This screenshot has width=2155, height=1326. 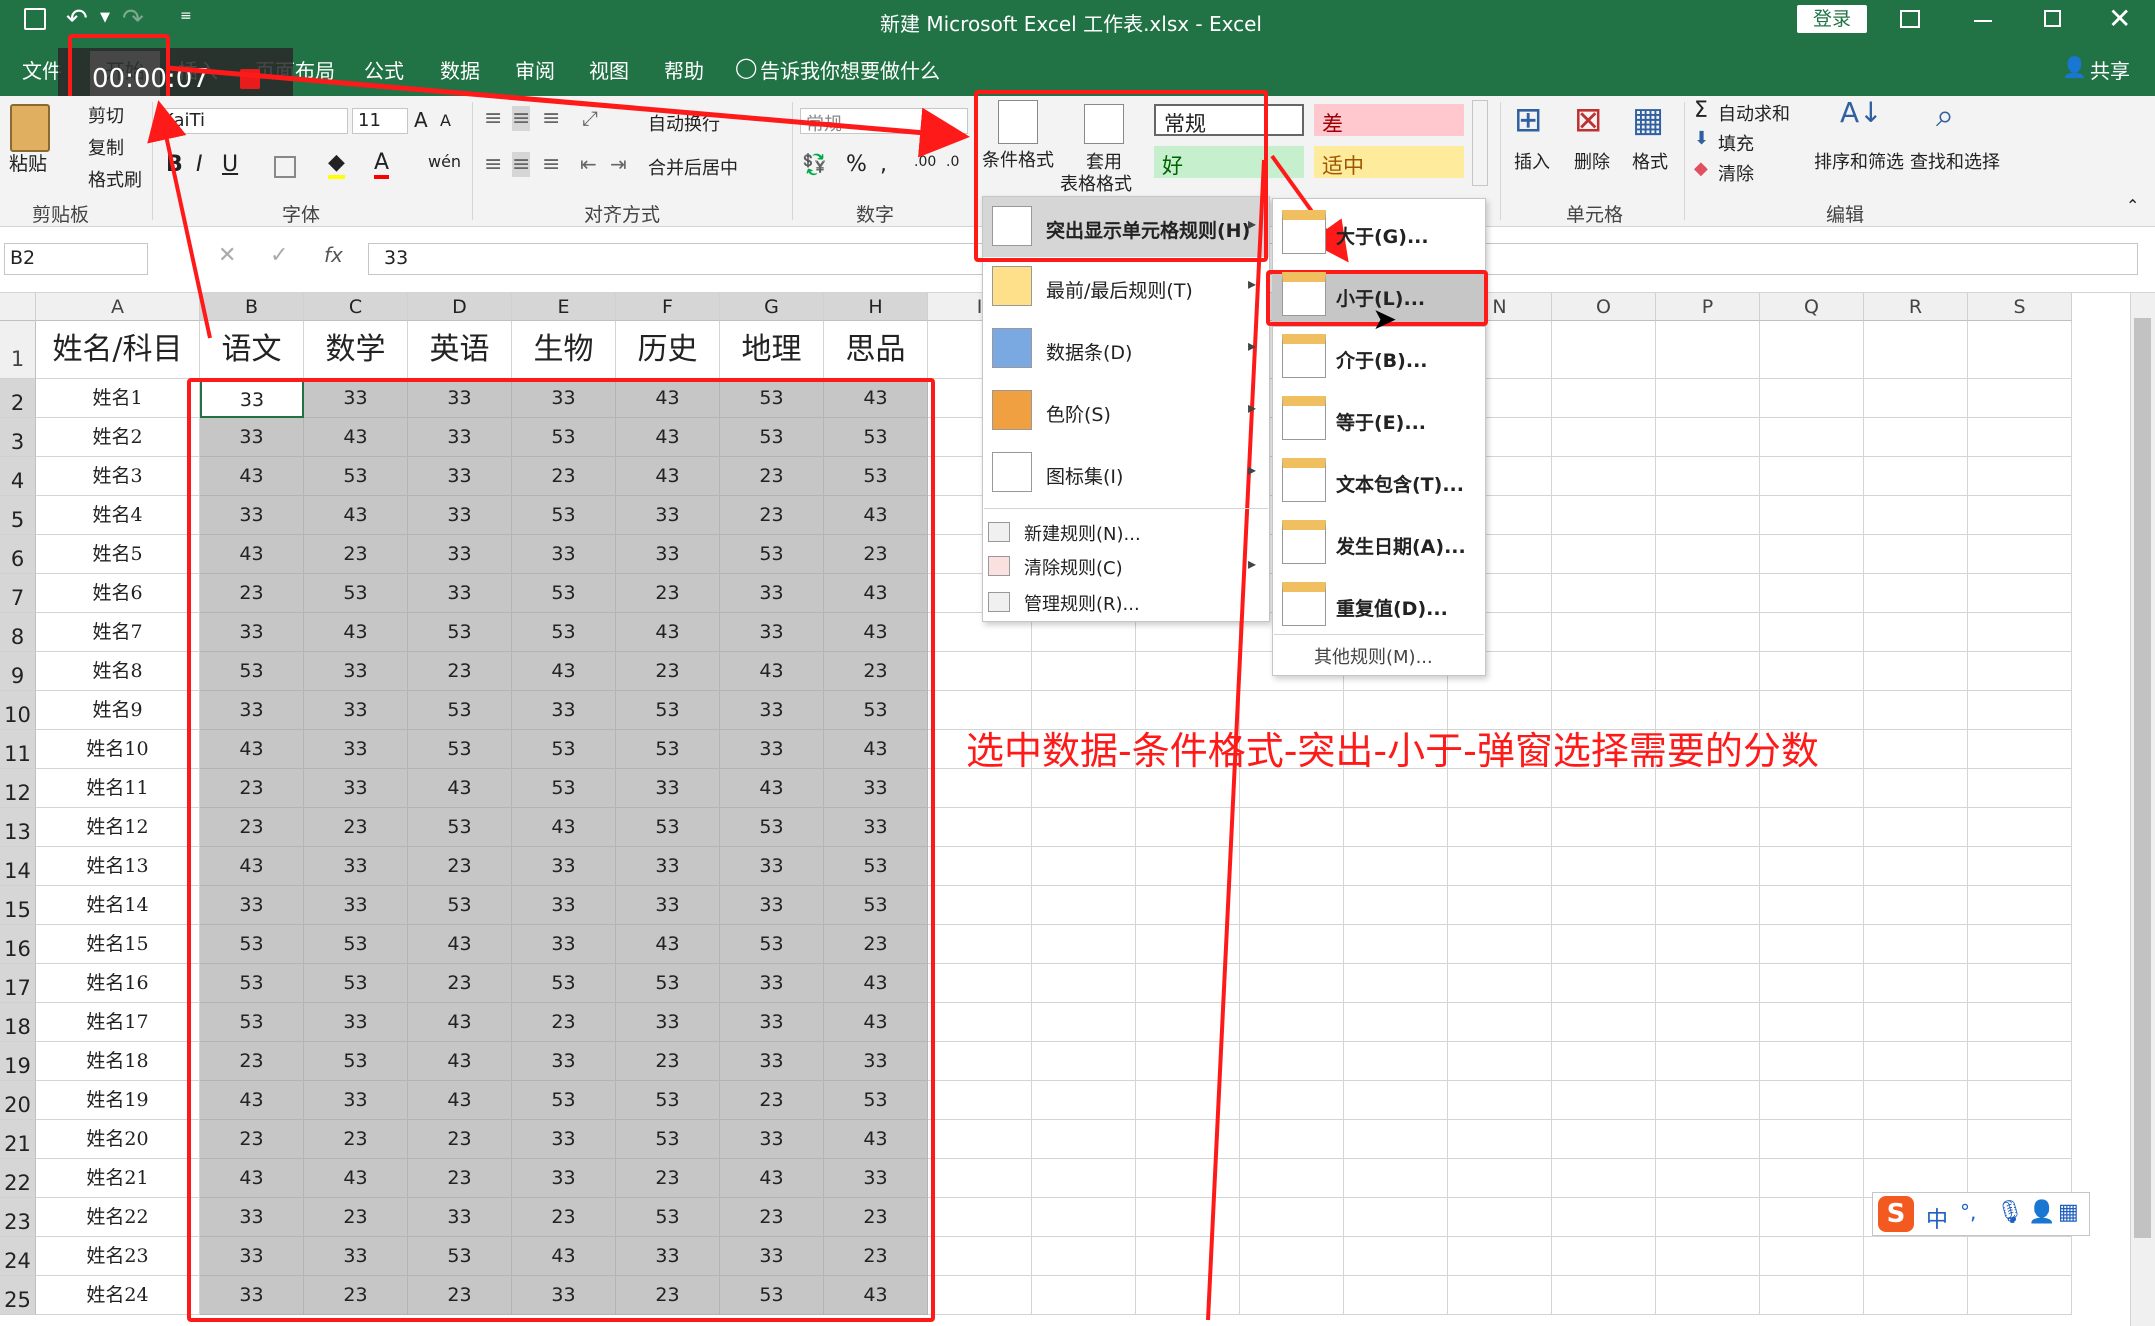 I want to click on equal-to-icon, so click(x=1304, y=418).